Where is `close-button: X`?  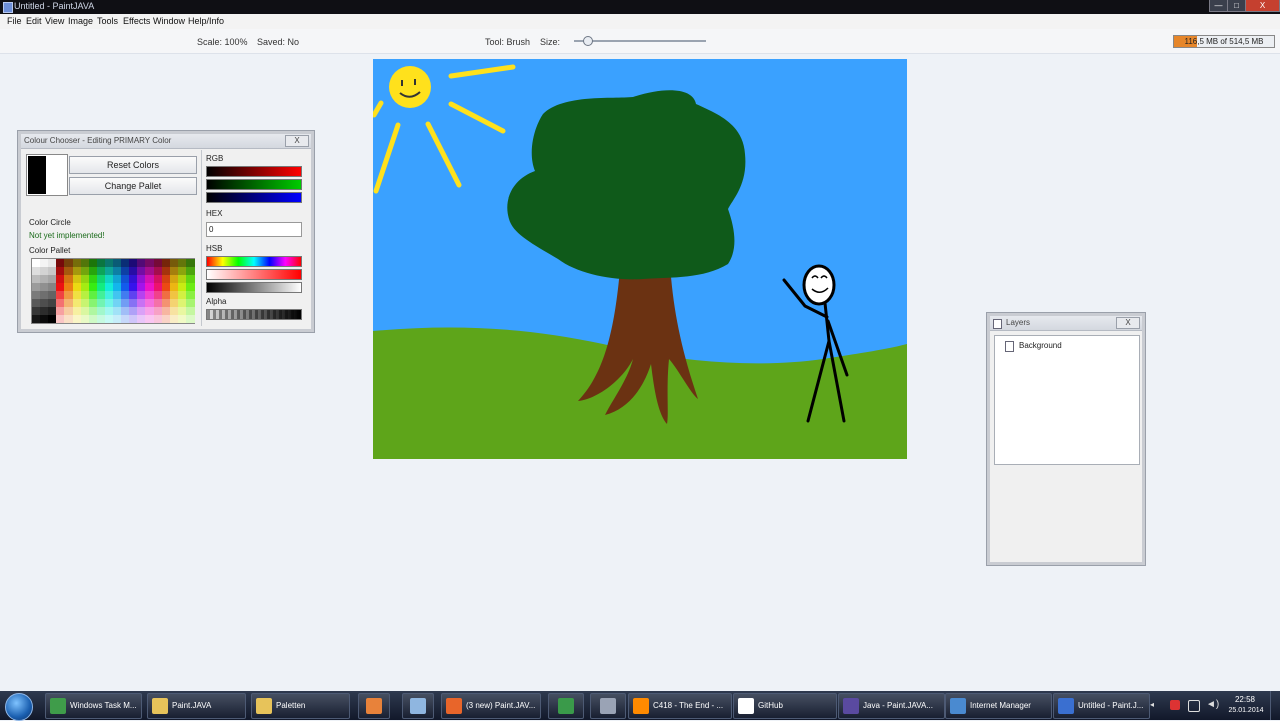 close-button: X is located at coordinates (1262, 6).